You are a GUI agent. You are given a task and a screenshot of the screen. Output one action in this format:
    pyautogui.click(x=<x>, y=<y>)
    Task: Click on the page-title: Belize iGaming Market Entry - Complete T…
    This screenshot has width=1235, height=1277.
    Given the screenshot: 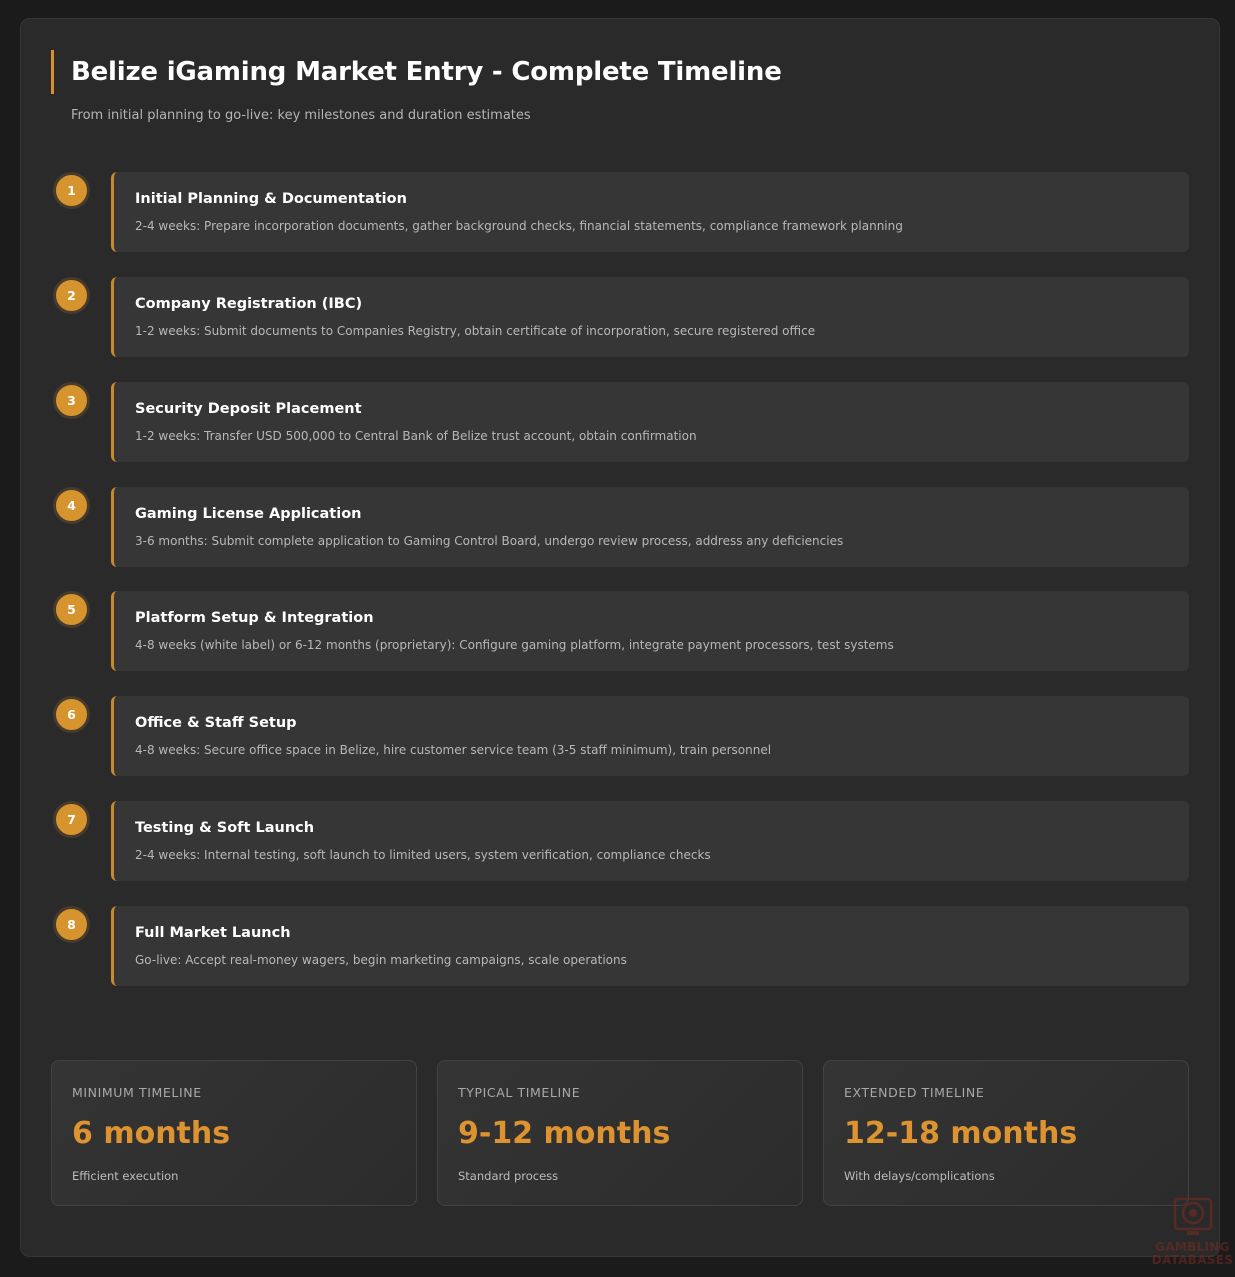 What is the action you would take?
    pyautogui.click(x=426, y=72)
    